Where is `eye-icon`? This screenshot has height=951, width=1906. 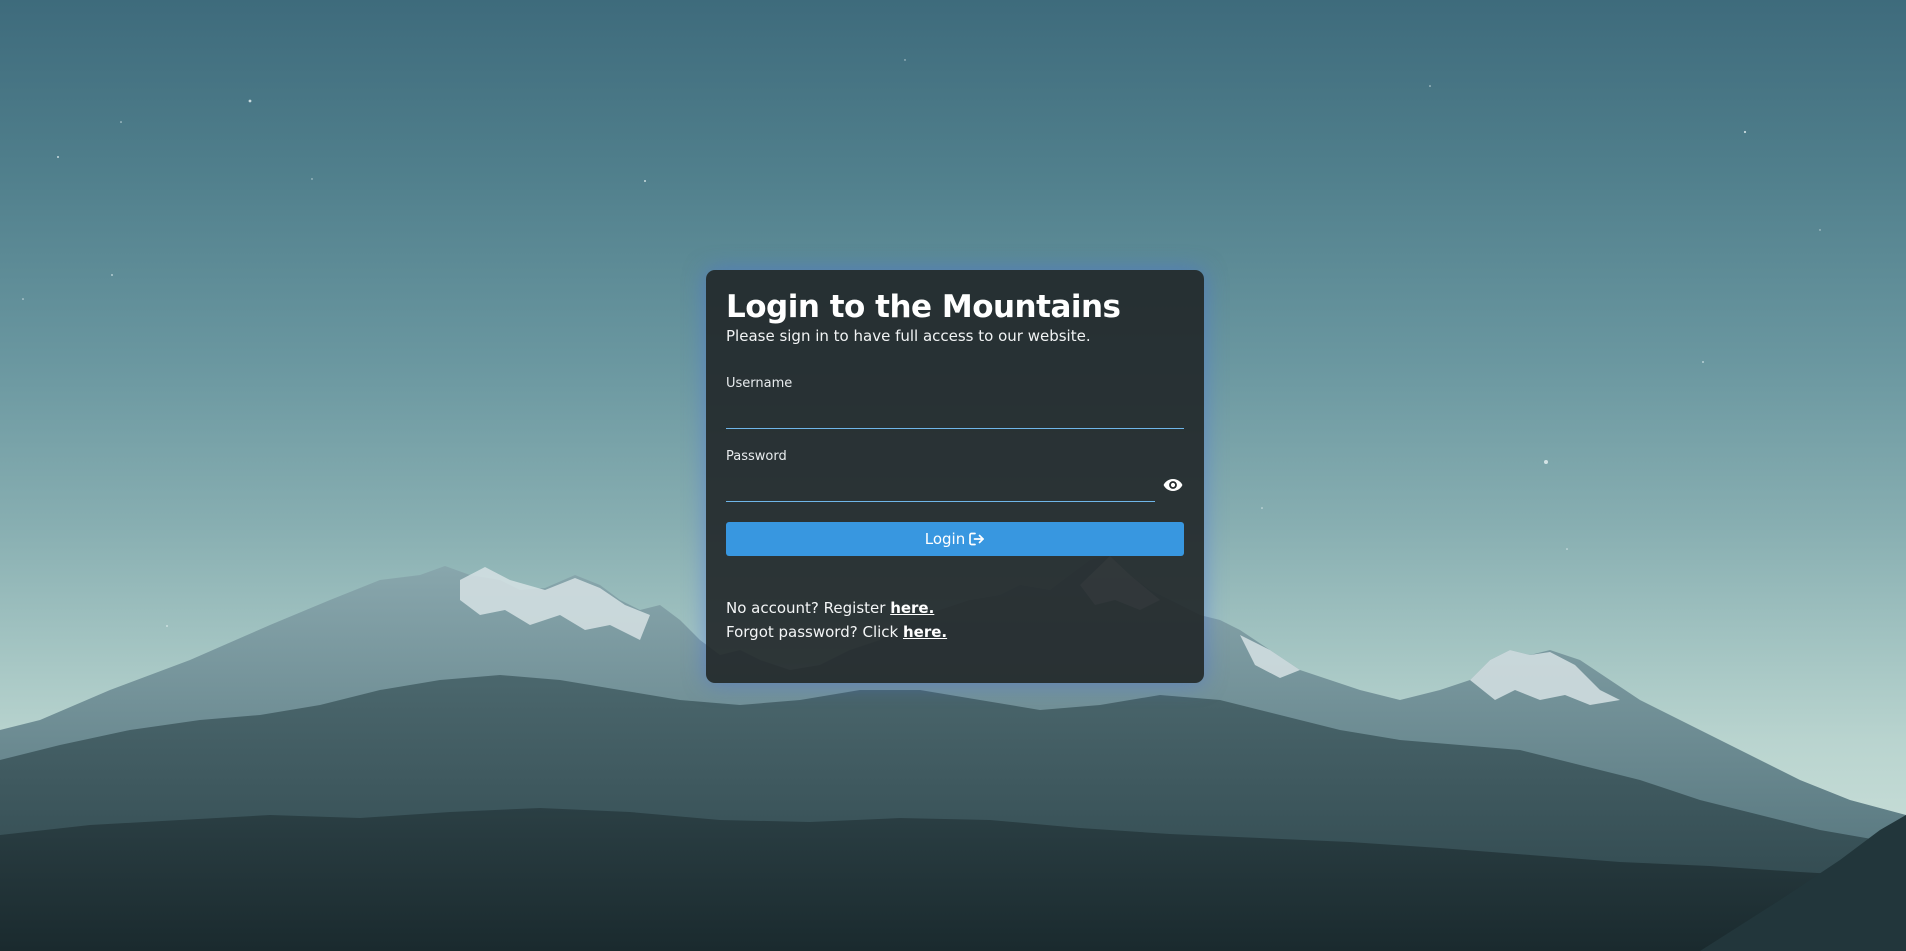 eye-icon is located at coordinates (1173, 485).